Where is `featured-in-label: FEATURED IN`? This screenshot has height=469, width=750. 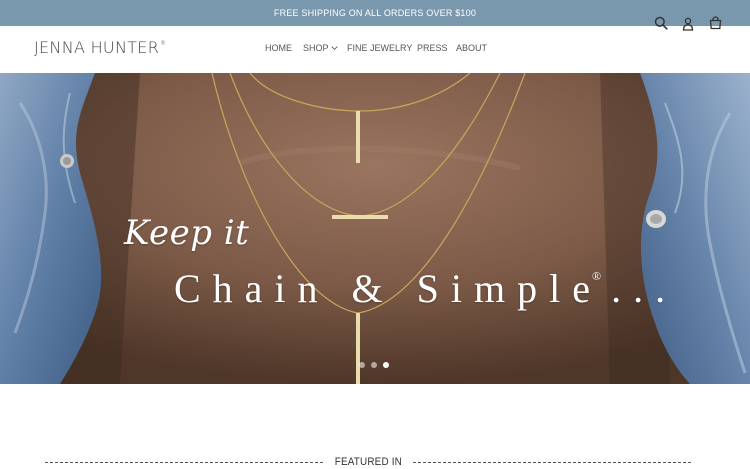 featured-in-label: FEATURED IN is located at coordinates (368, 462).